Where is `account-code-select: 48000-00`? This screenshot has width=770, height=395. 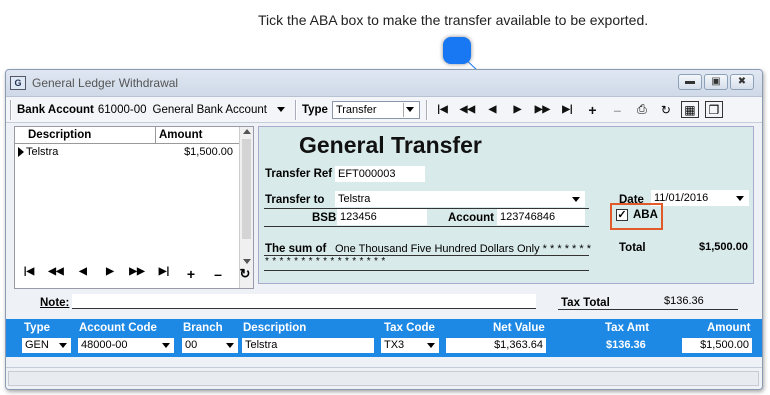 account-code-select: 48000-00 is located at coordinates (126, 345).